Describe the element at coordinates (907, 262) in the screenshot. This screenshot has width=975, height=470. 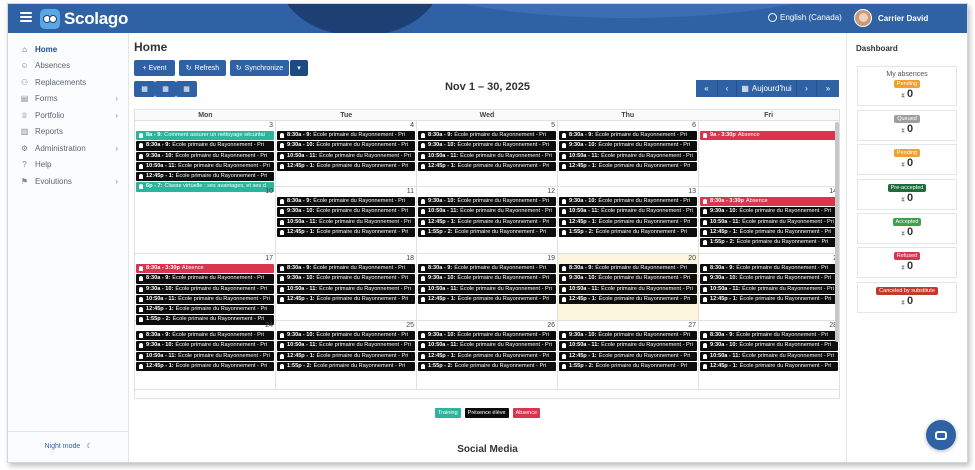
I see `absence-status-card: Refused ⧗ 0` at that location.